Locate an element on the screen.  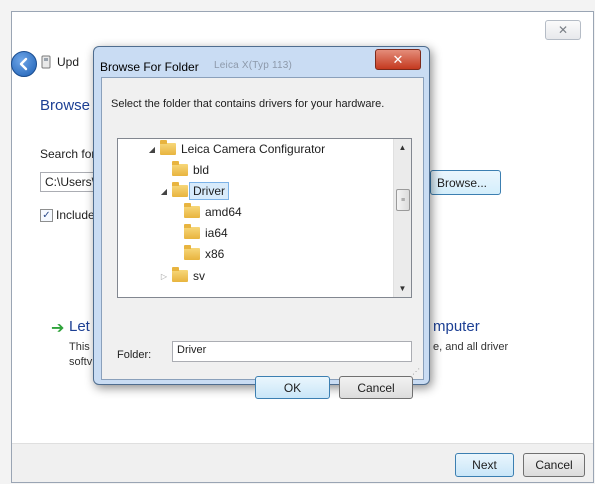
scroll-thumb: ≡ is located at coordinates (403, 200).